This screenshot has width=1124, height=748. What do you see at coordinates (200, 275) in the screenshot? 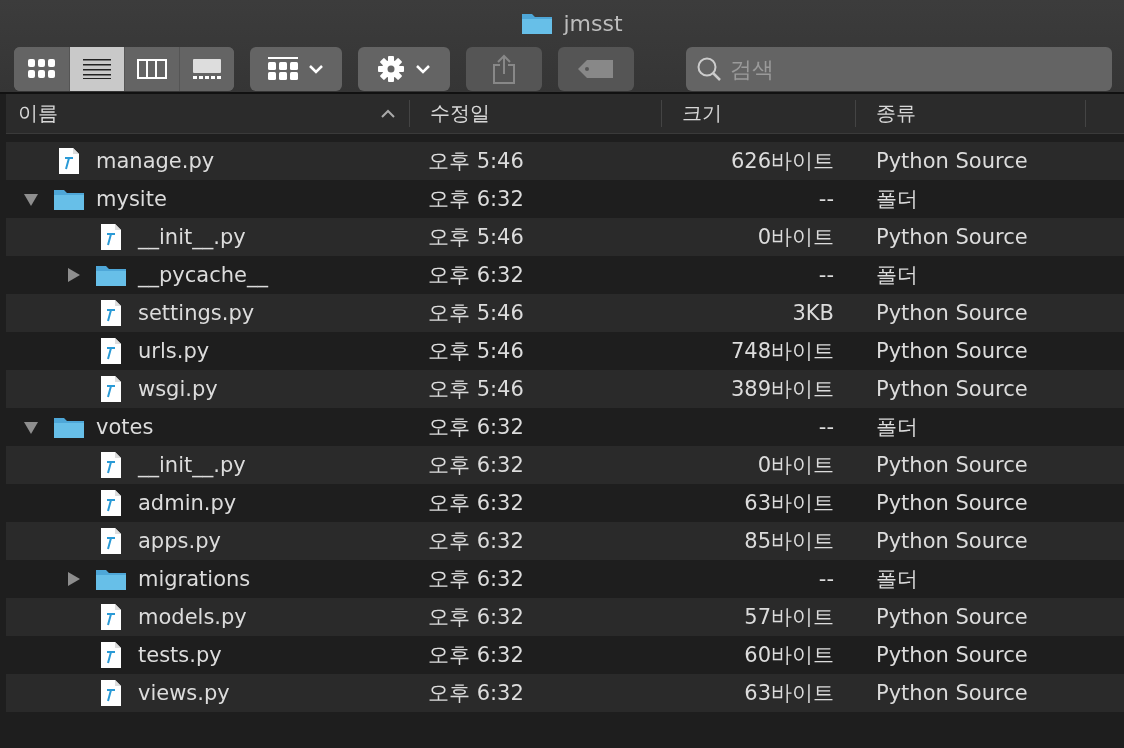
I see `file-name: __pycache__` at bounding box center [200, 275].